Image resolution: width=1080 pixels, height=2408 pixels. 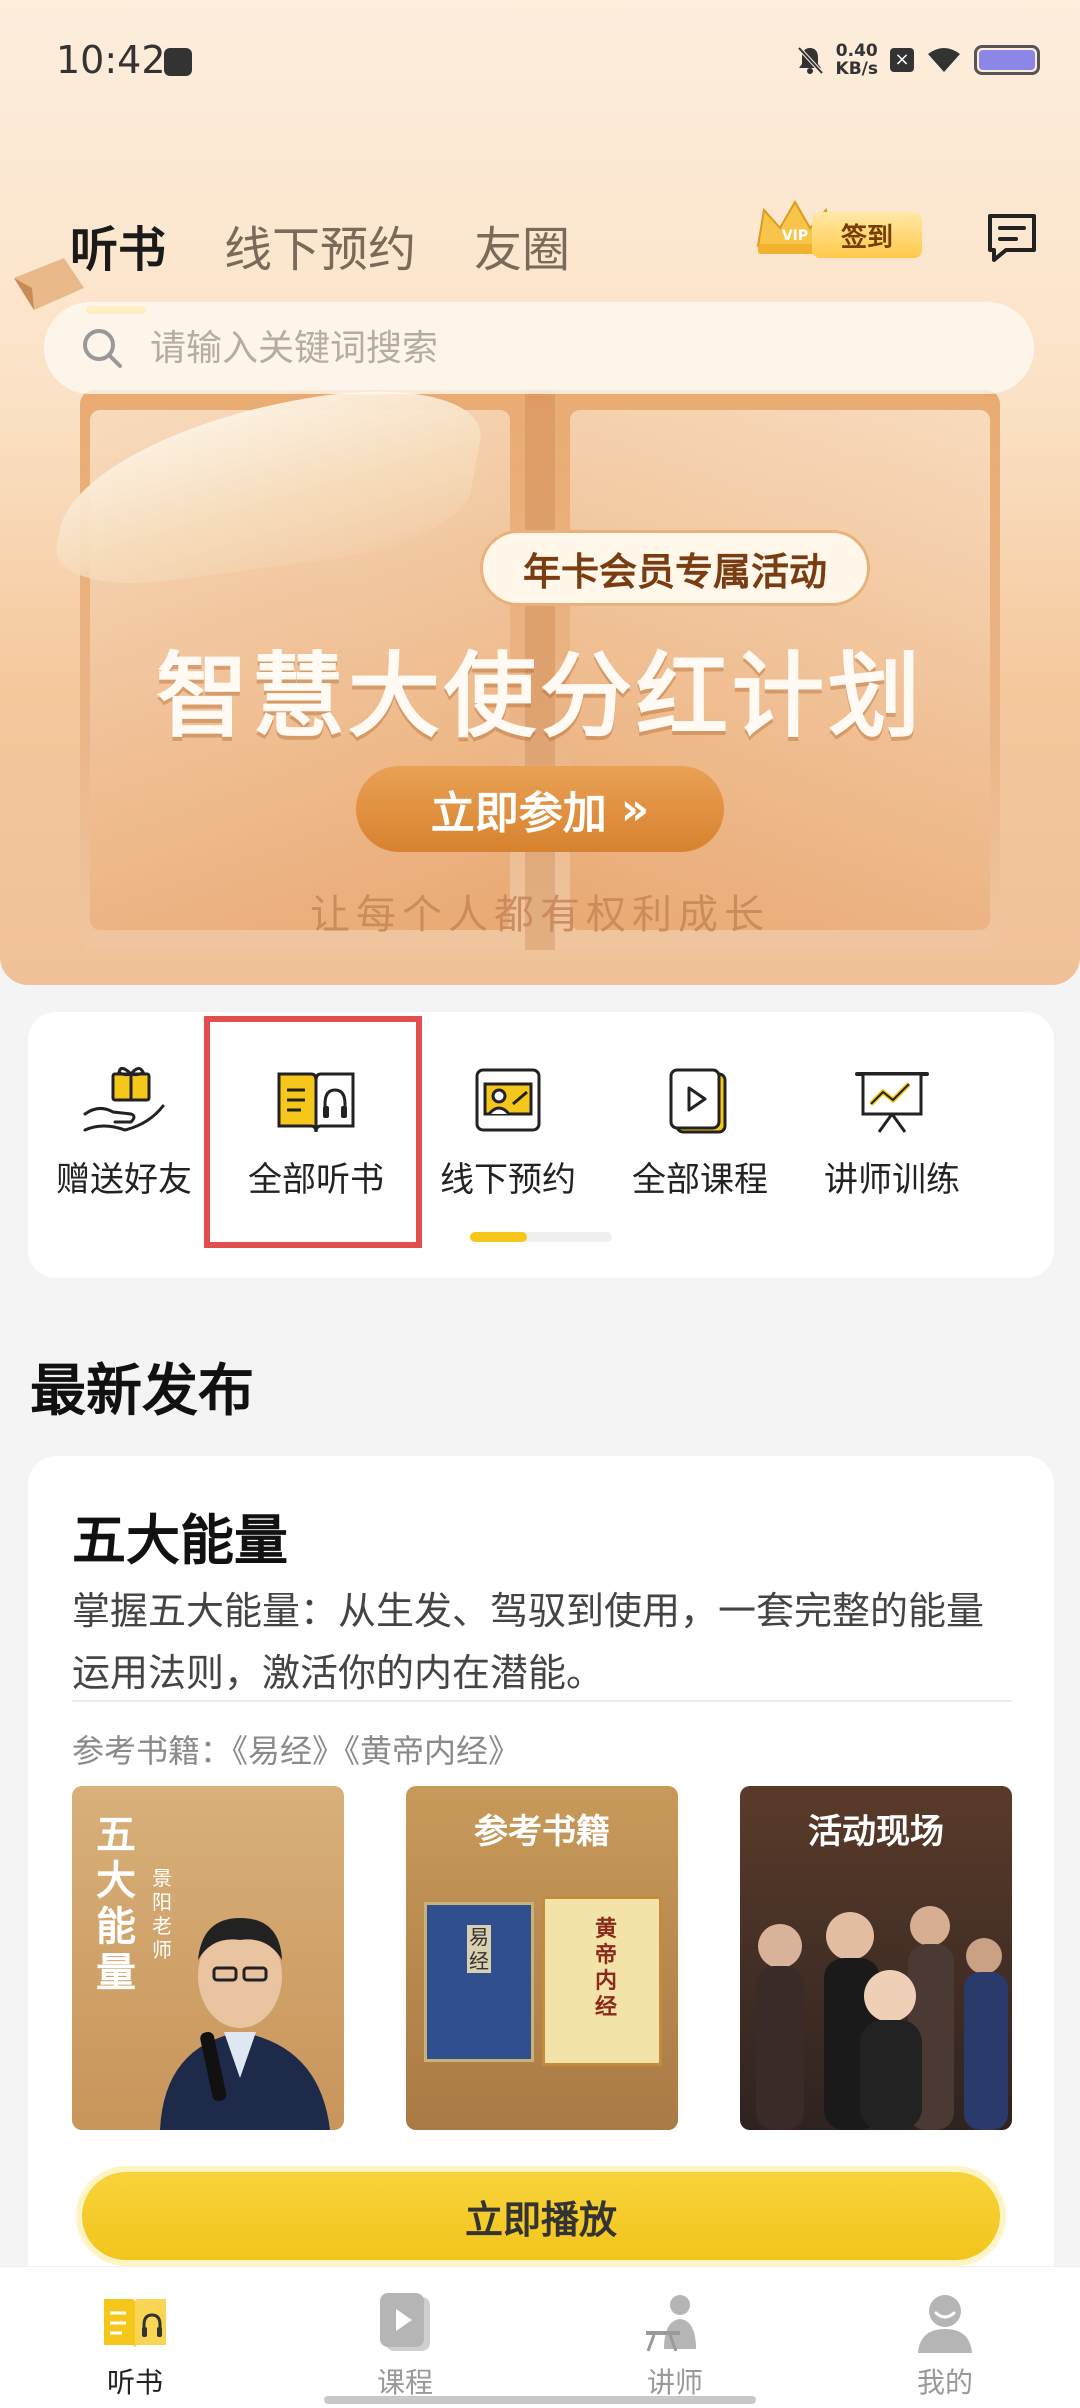 I want to click on menu-all-courses: 全部课程, so click(x=700, y=1132).